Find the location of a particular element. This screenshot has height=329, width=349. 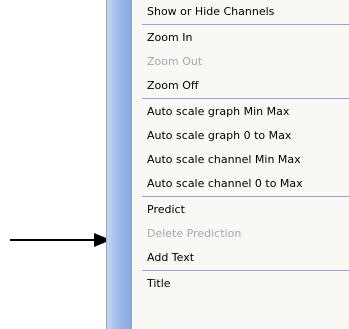

menu-item-auto-scale-graph-min-max: Auto scale graph Min Max is located at coordinates (240, 112).